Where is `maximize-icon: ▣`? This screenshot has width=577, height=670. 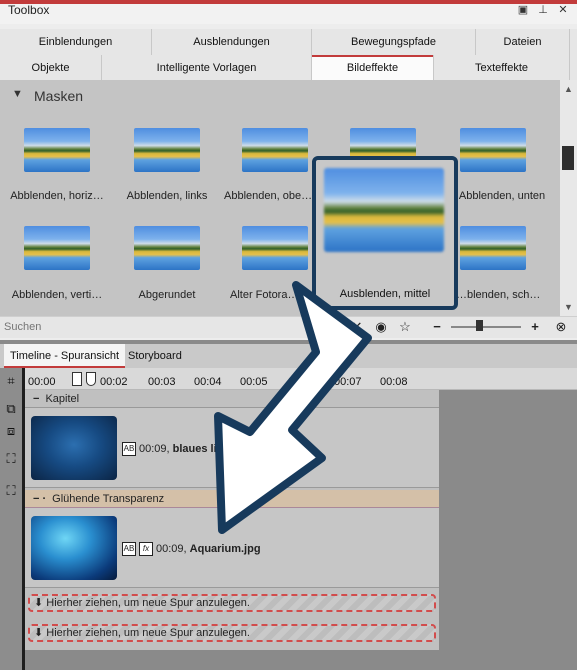 maximize-icon: ▣ is located at coordinates (523, 10).